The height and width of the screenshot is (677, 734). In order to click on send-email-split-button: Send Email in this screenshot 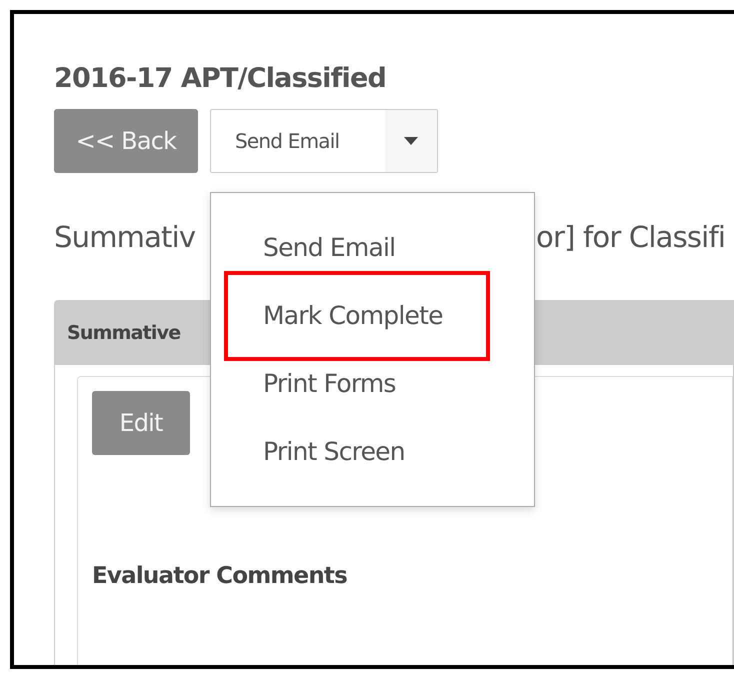, I will do `click(324, 141)`.